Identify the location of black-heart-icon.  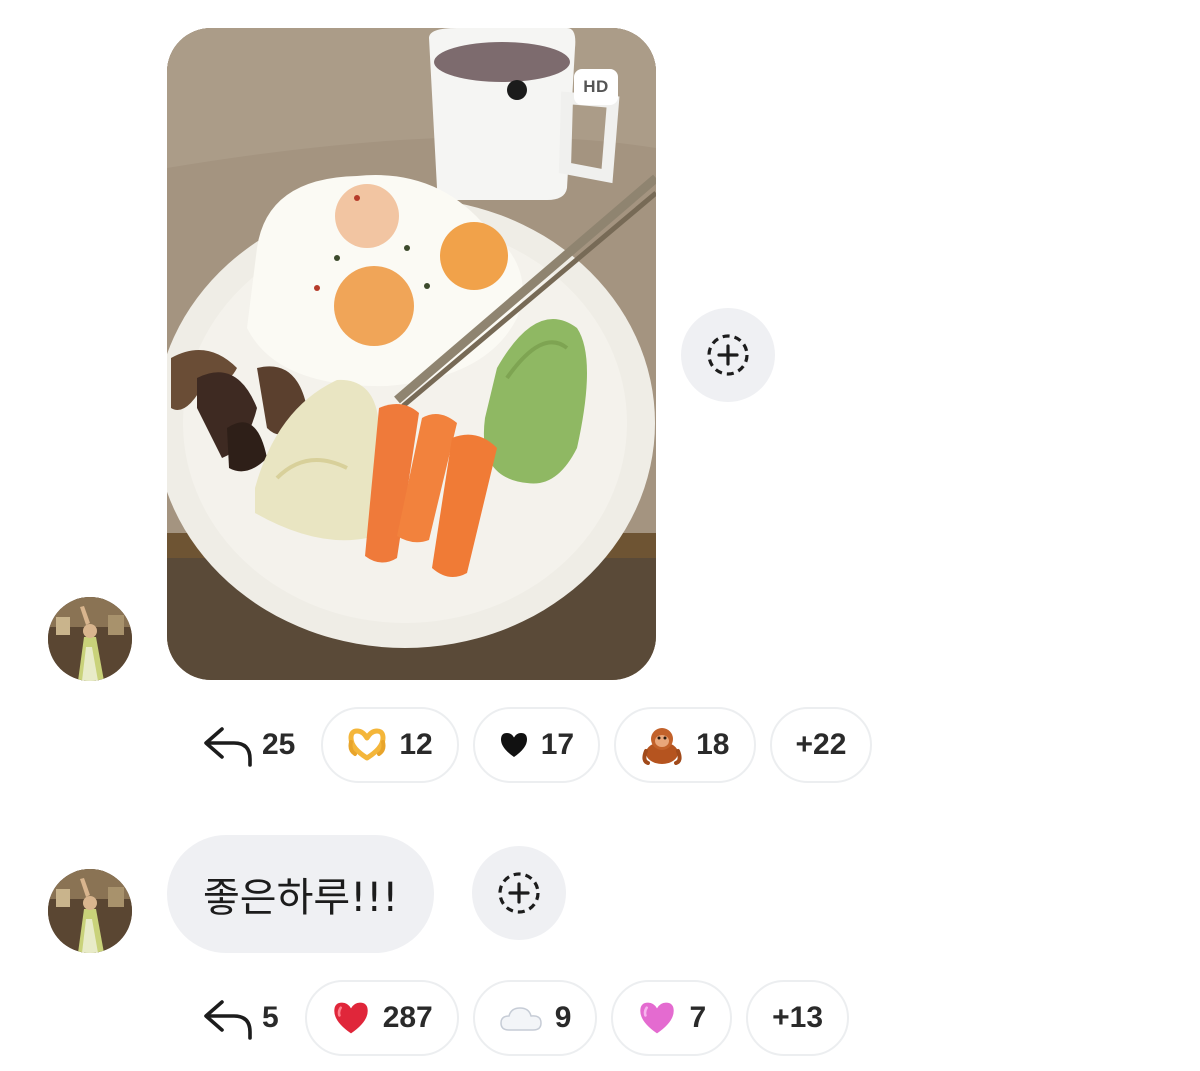
(514, 745).